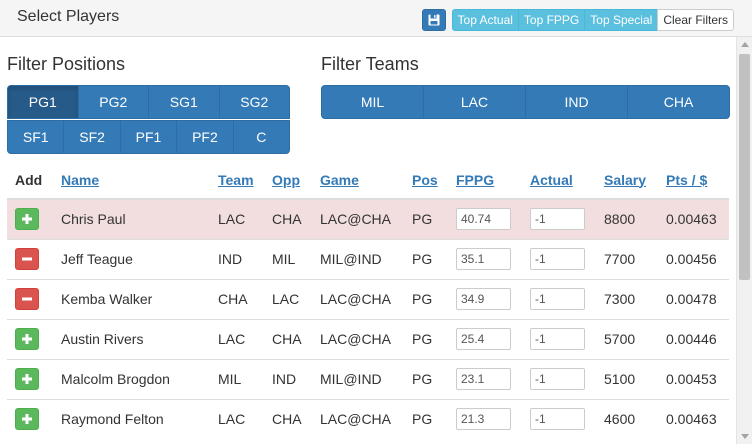 This screenshot has height=444, width=752. I want to click on column-team: Team, so click(237, 180).